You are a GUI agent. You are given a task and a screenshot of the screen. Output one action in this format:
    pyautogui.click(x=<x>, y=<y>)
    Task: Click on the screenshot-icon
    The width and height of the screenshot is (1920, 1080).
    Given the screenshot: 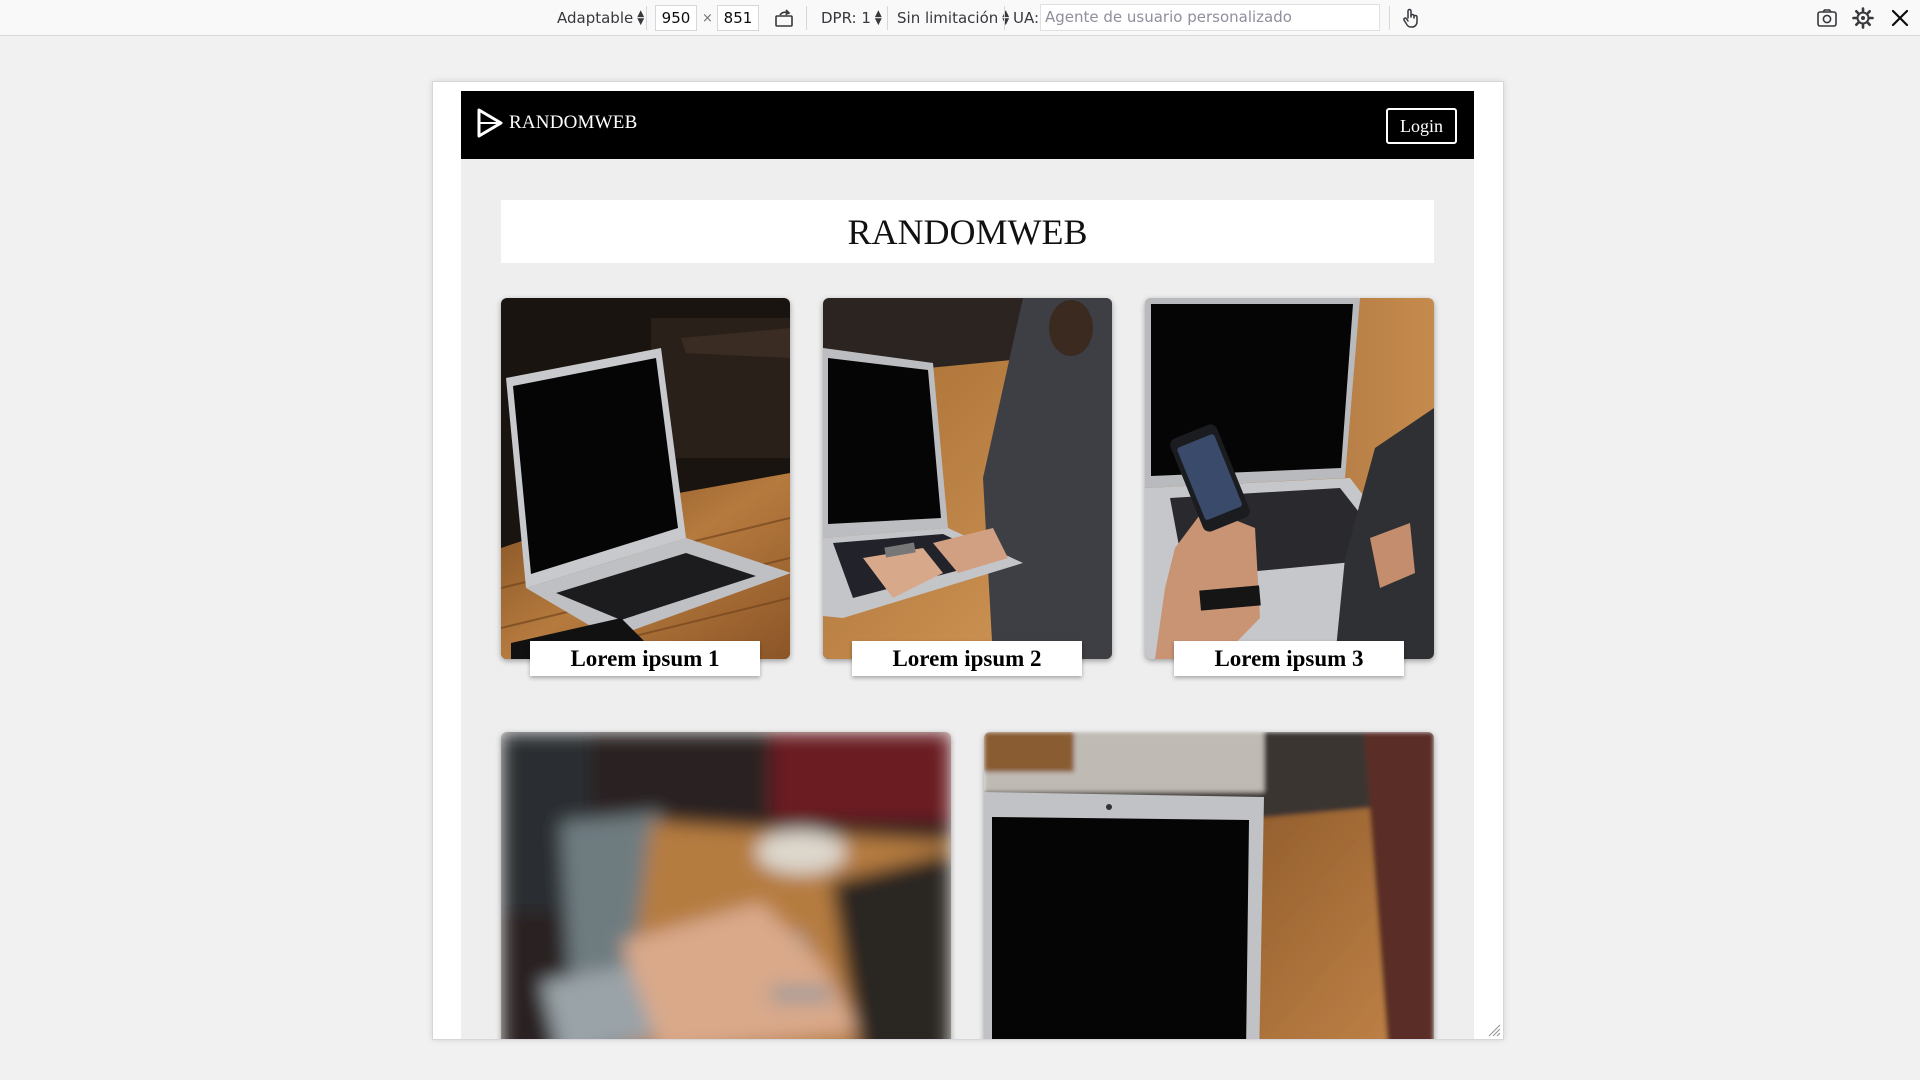 What is the action you would take?
    pyautogui.click(x=1827, y=18)
    